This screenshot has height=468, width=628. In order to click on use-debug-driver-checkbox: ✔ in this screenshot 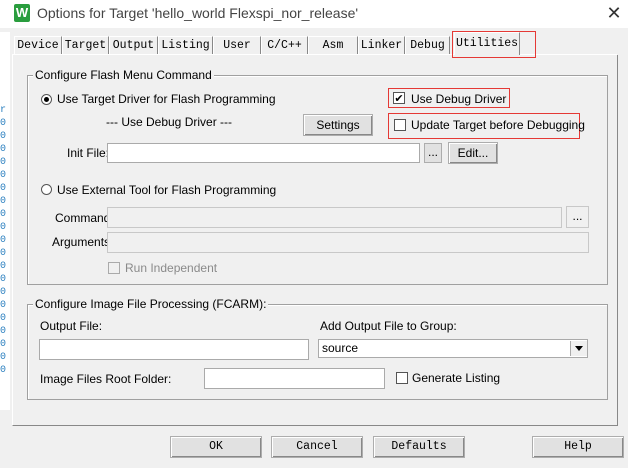, I will do `click(399, 98)`.